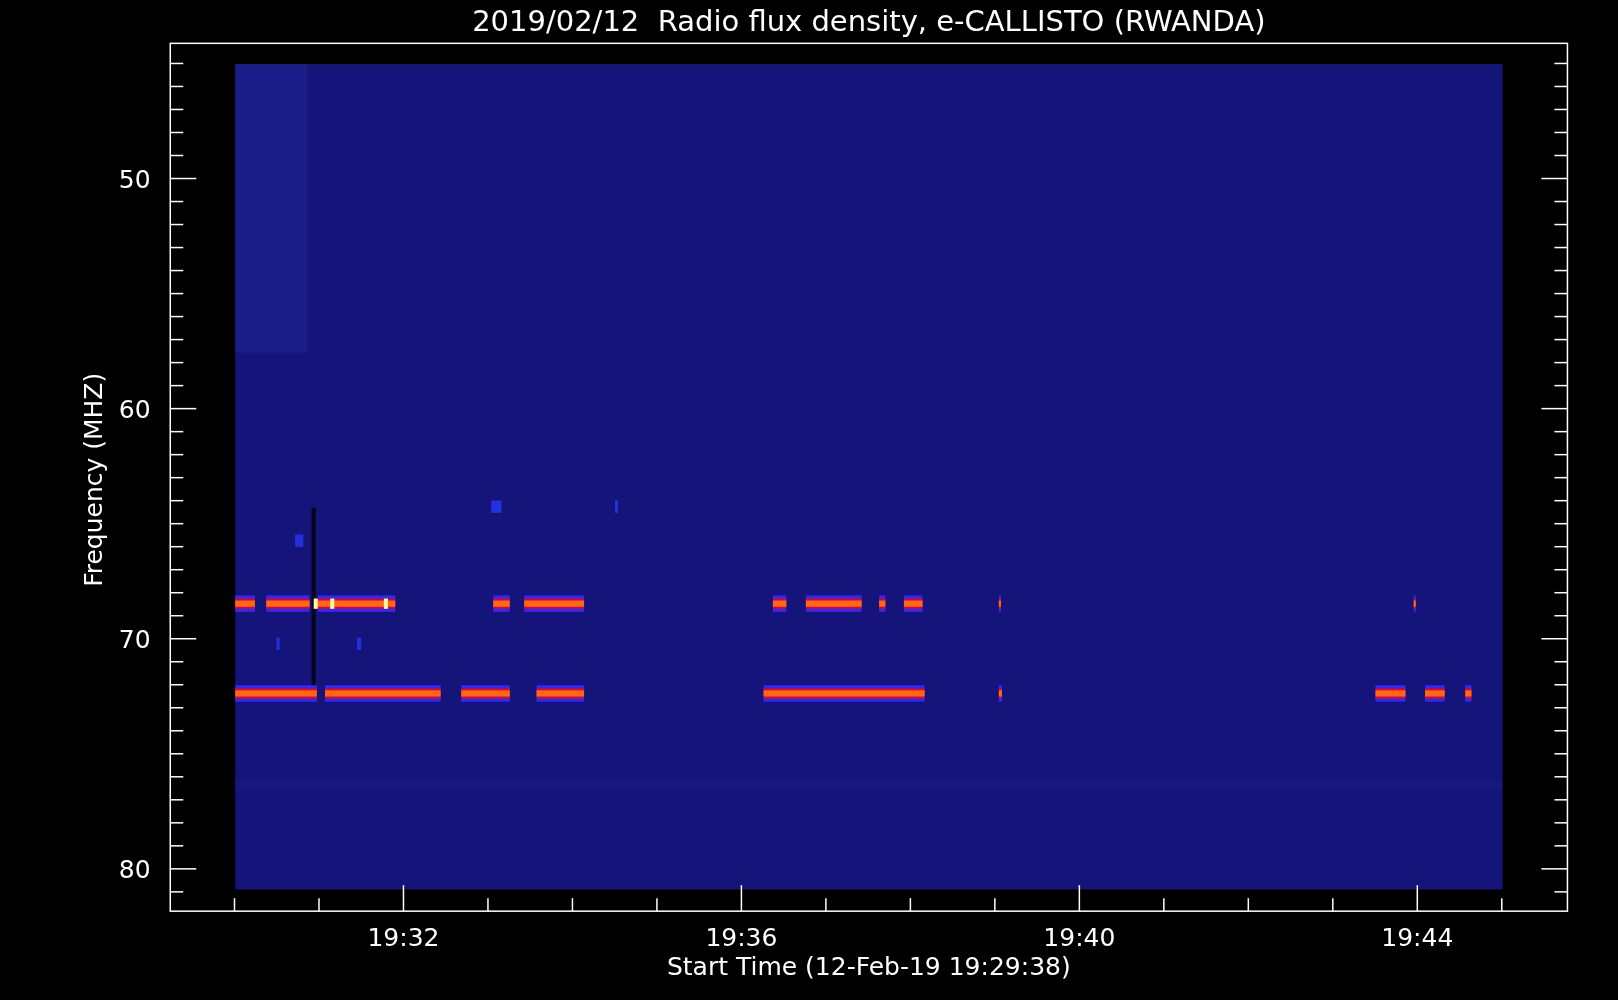  Describe the element at coordinates (741, 938) in the screenshot. I see `x-tick-label: 19:36` at that location.